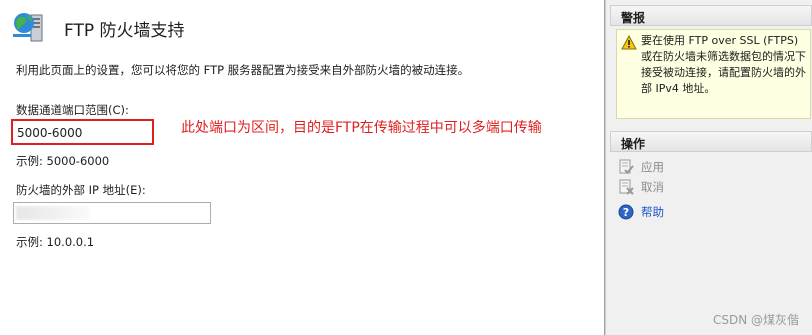 Image resolution: width=812 pixels, height=335 pixels. What do you see at coordinates (626, 166) in the screenshot?
I see `apply-icon` at bounding box center [626, 166].